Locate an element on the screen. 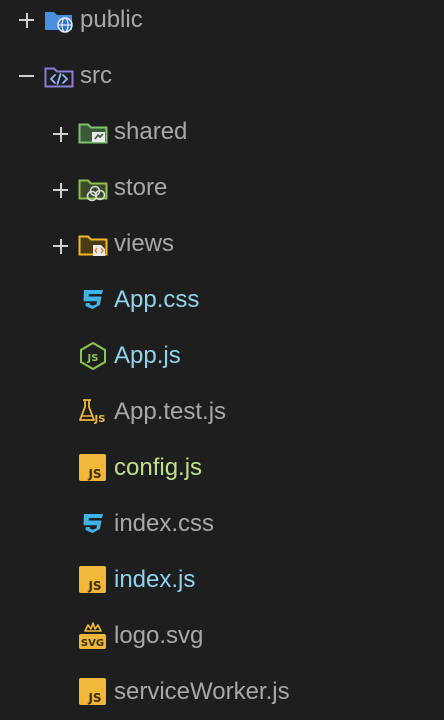  tree-item-app-css: App.css is located at coordinates (222, 300).